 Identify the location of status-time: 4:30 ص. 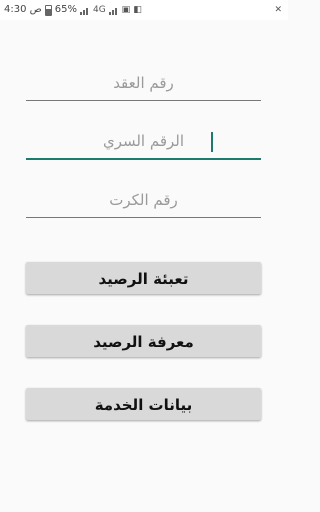
(23, 9).